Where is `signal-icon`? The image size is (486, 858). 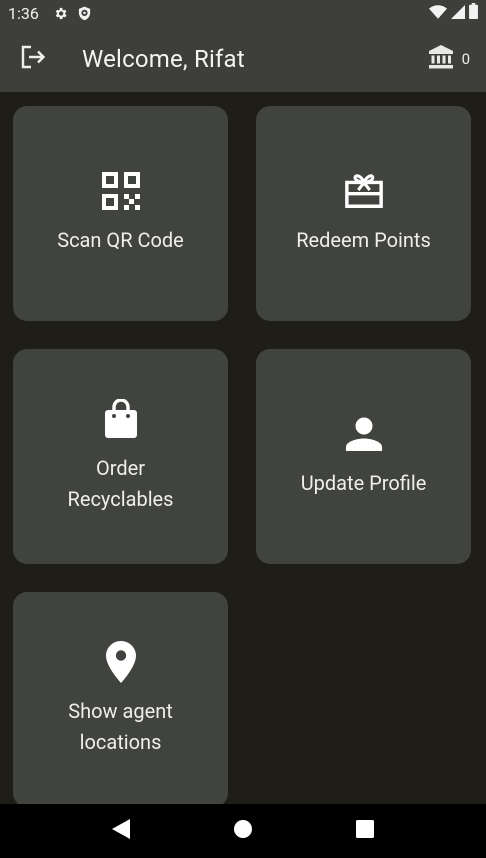 signal-icon is located at coordinates (458, 13).